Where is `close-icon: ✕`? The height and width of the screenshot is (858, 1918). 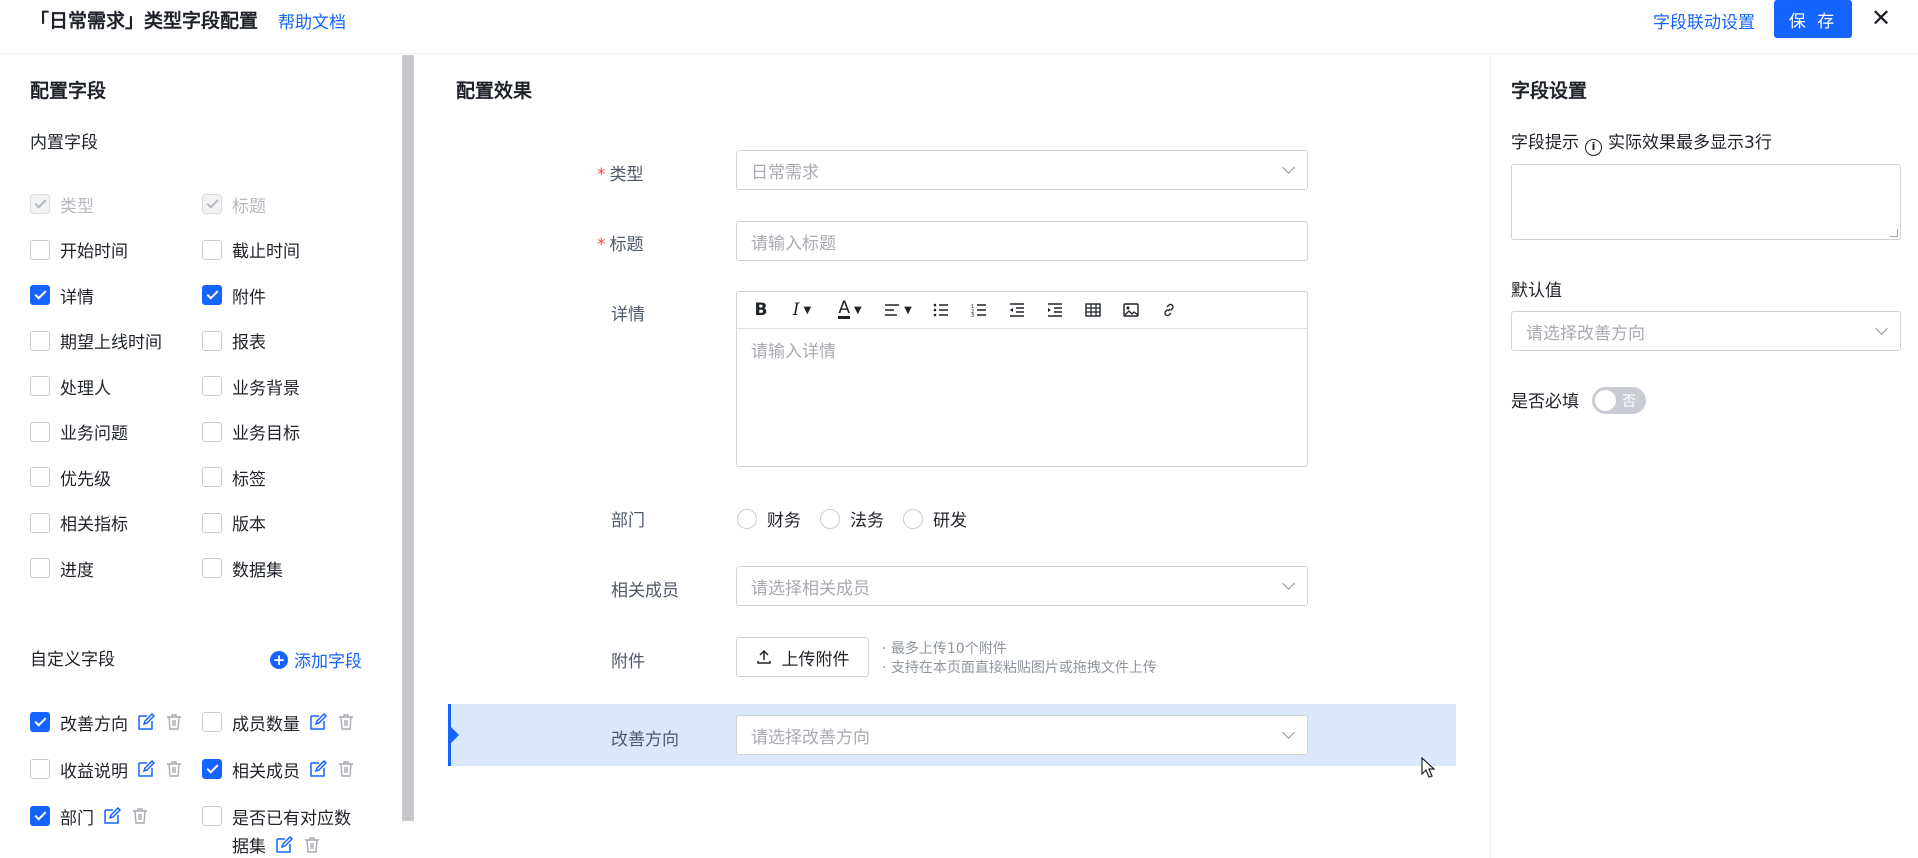 close-icon: ✕ is located at coordinates (1881, 18).